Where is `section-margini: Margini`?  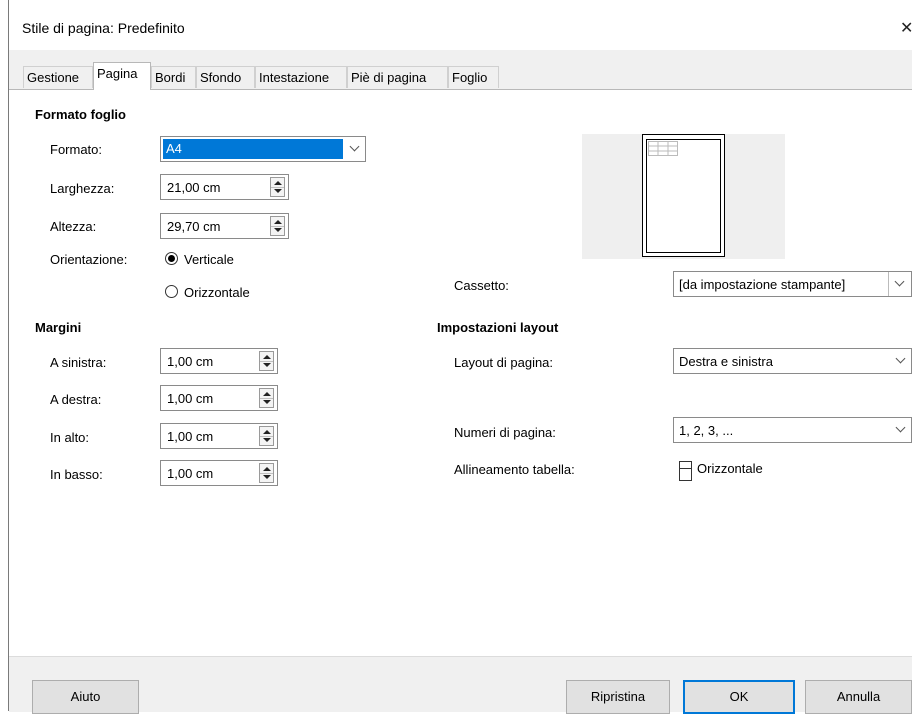 section-margini: Margini is located at coordinates (58, 327).